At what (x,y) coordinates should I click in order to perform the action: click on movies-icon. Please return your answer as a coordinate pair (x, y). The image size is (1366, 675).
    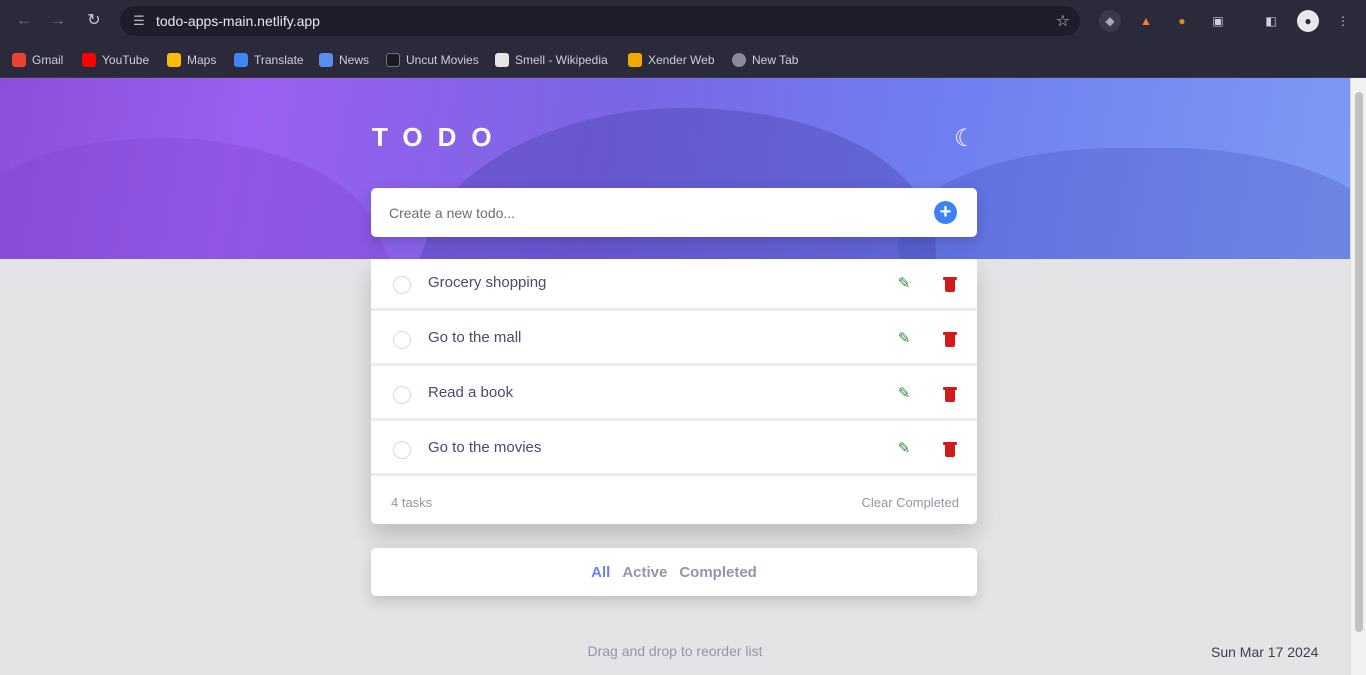
    Looking at the image, I should click on (393, 60).